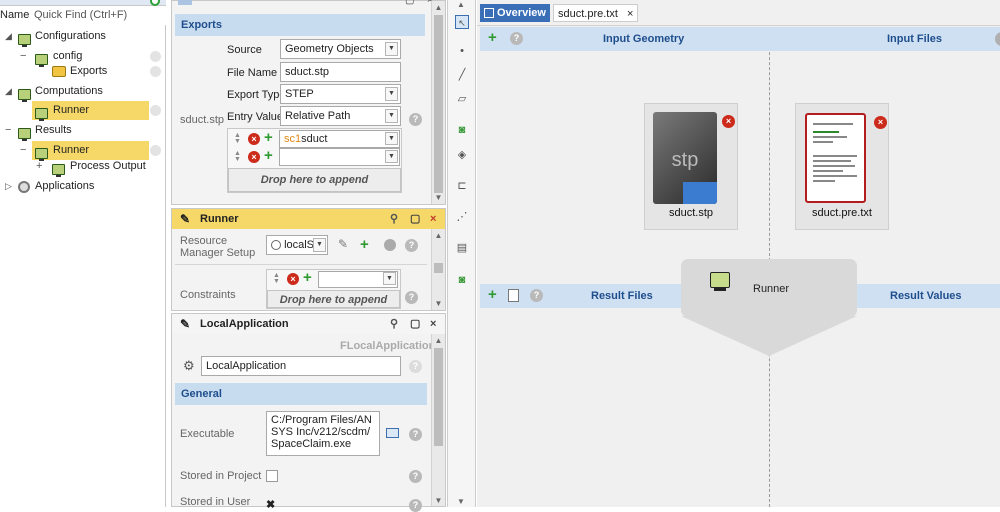  Describe the element at coordinates (301, 366) in the screenshot. I see `application-name-input: LocalApplication` at that location.